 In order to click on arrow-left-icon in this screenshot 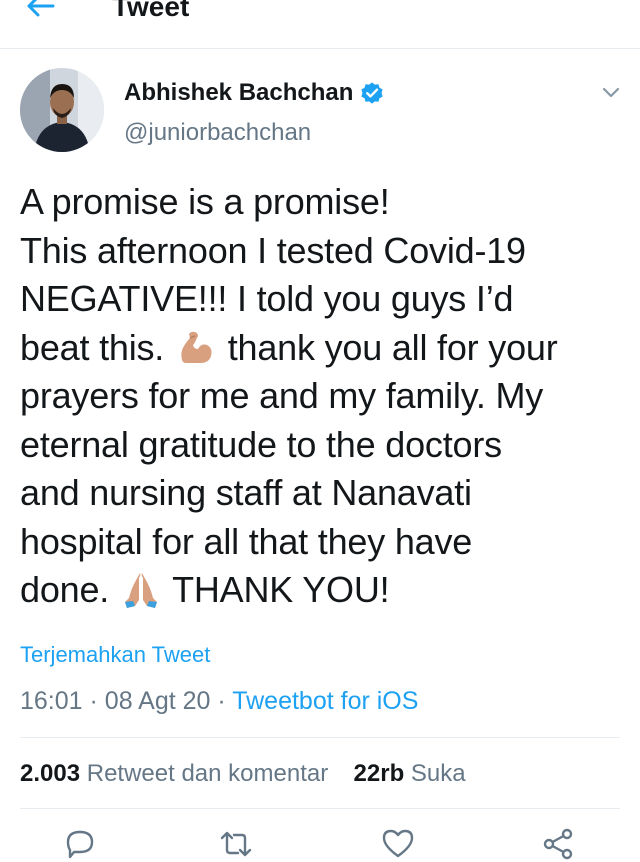, I will do `click(41, 8)`.